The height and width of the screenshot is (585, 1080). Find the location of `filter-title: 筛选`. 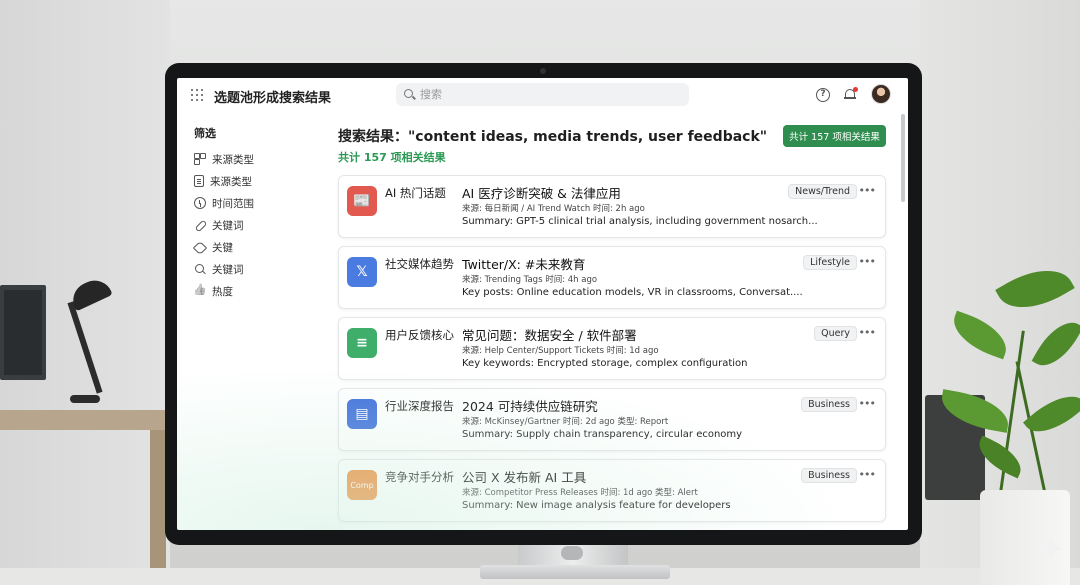

filter-title: 筛选 is located at coordinates (205, 133).